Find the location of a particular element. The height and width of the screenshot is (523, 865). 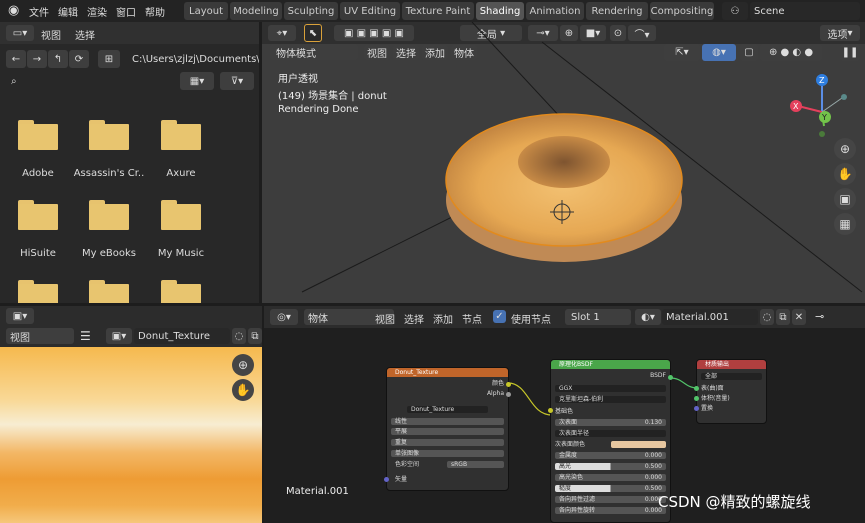

refresh-icon: ⟳ is located at coordinates (79, 59).